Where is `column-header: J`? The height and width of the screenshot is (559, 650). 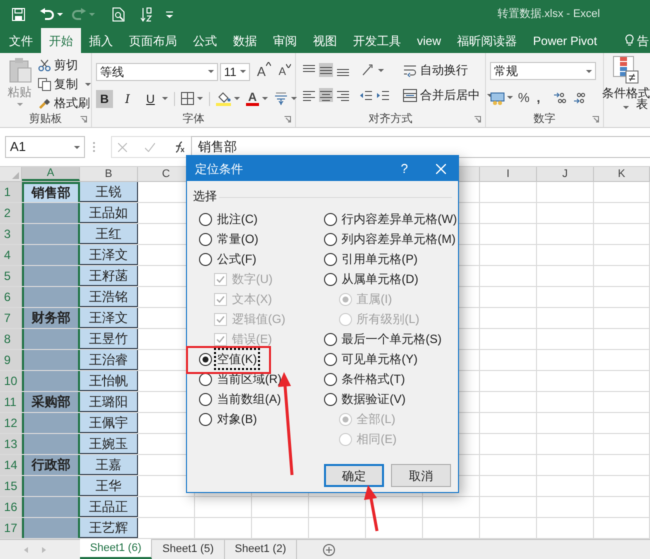
column-header: J is located at coordinates (565, 174).